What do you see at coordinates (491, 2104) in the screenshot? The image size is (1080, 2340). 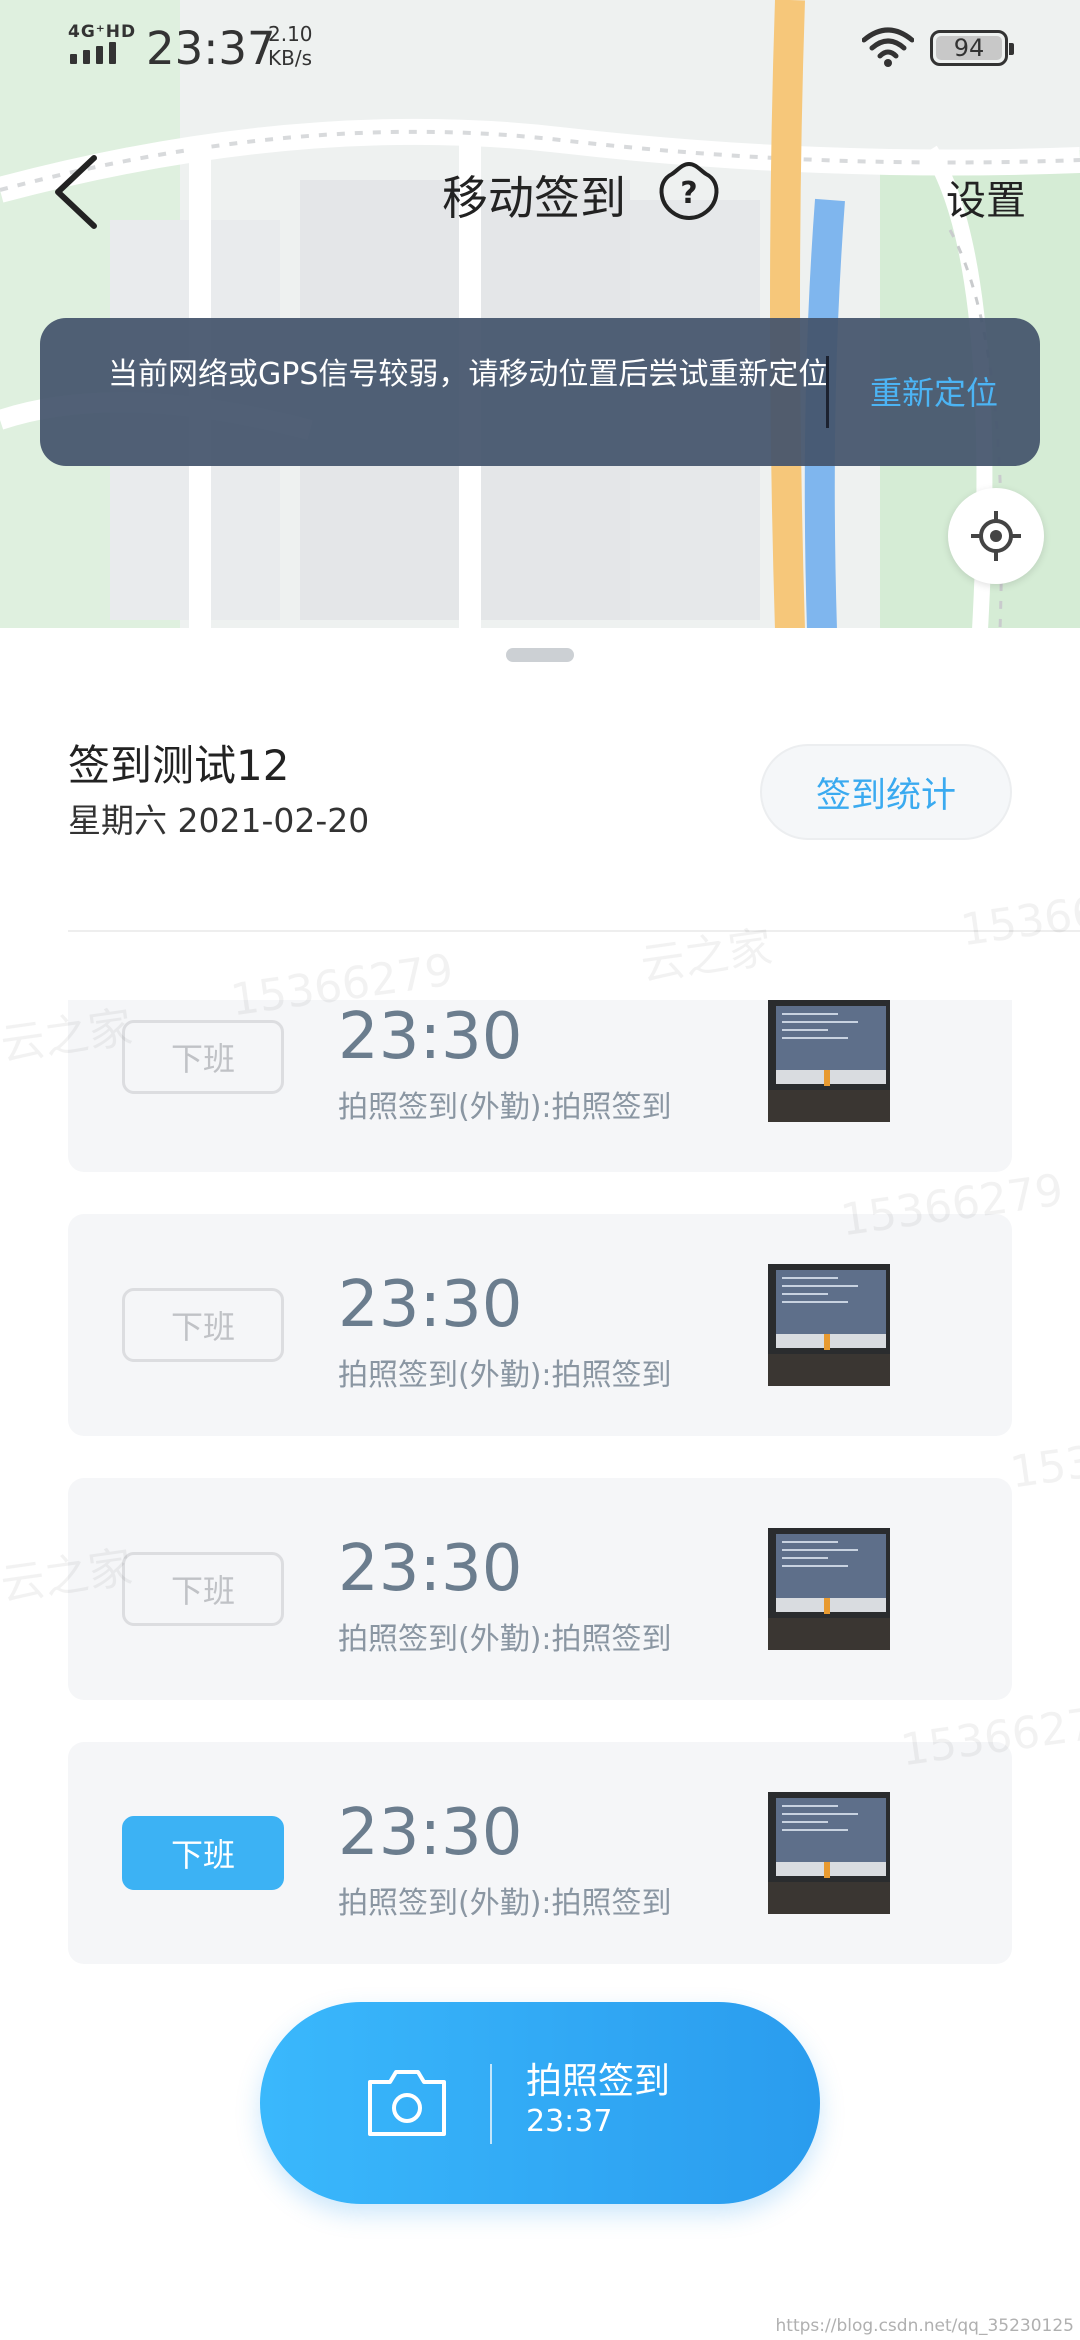 I see `photo-button-divider` at bounding box center [491, 2104].